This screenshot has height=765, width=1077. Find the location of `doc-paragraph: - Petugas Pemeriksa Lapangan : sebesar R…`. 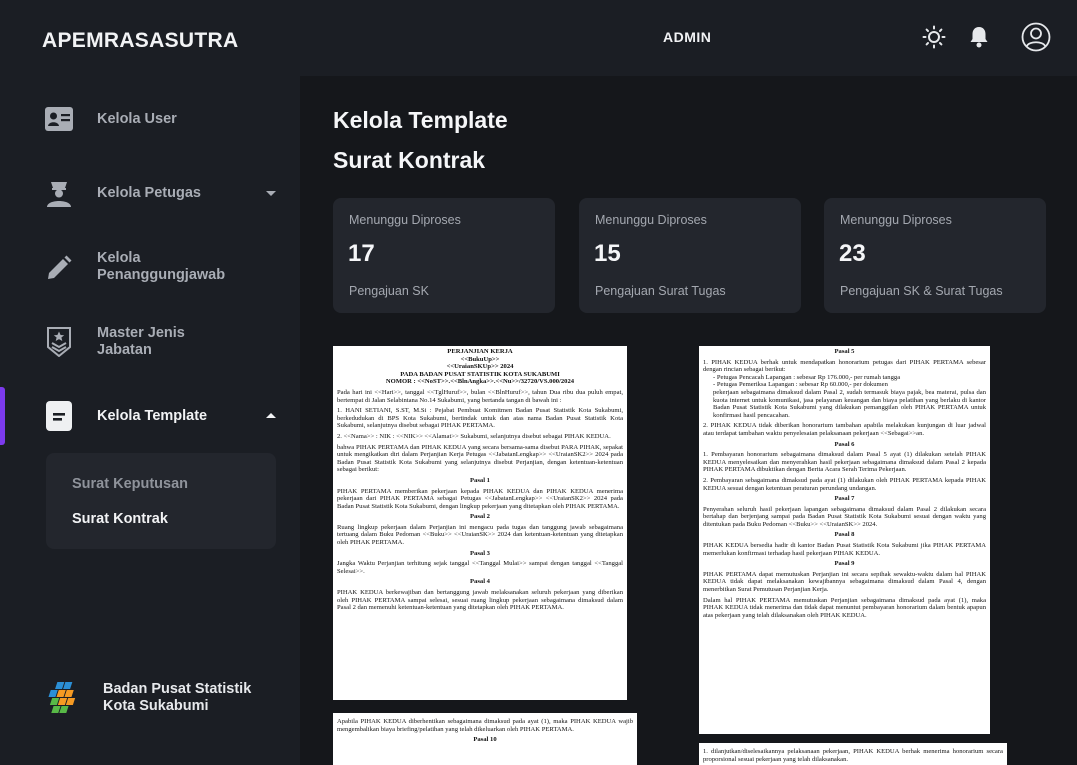

doc-paragraph: - Petugas Pemeriksa Lapangan : sebesar R… is located at coordinates (800, 385).